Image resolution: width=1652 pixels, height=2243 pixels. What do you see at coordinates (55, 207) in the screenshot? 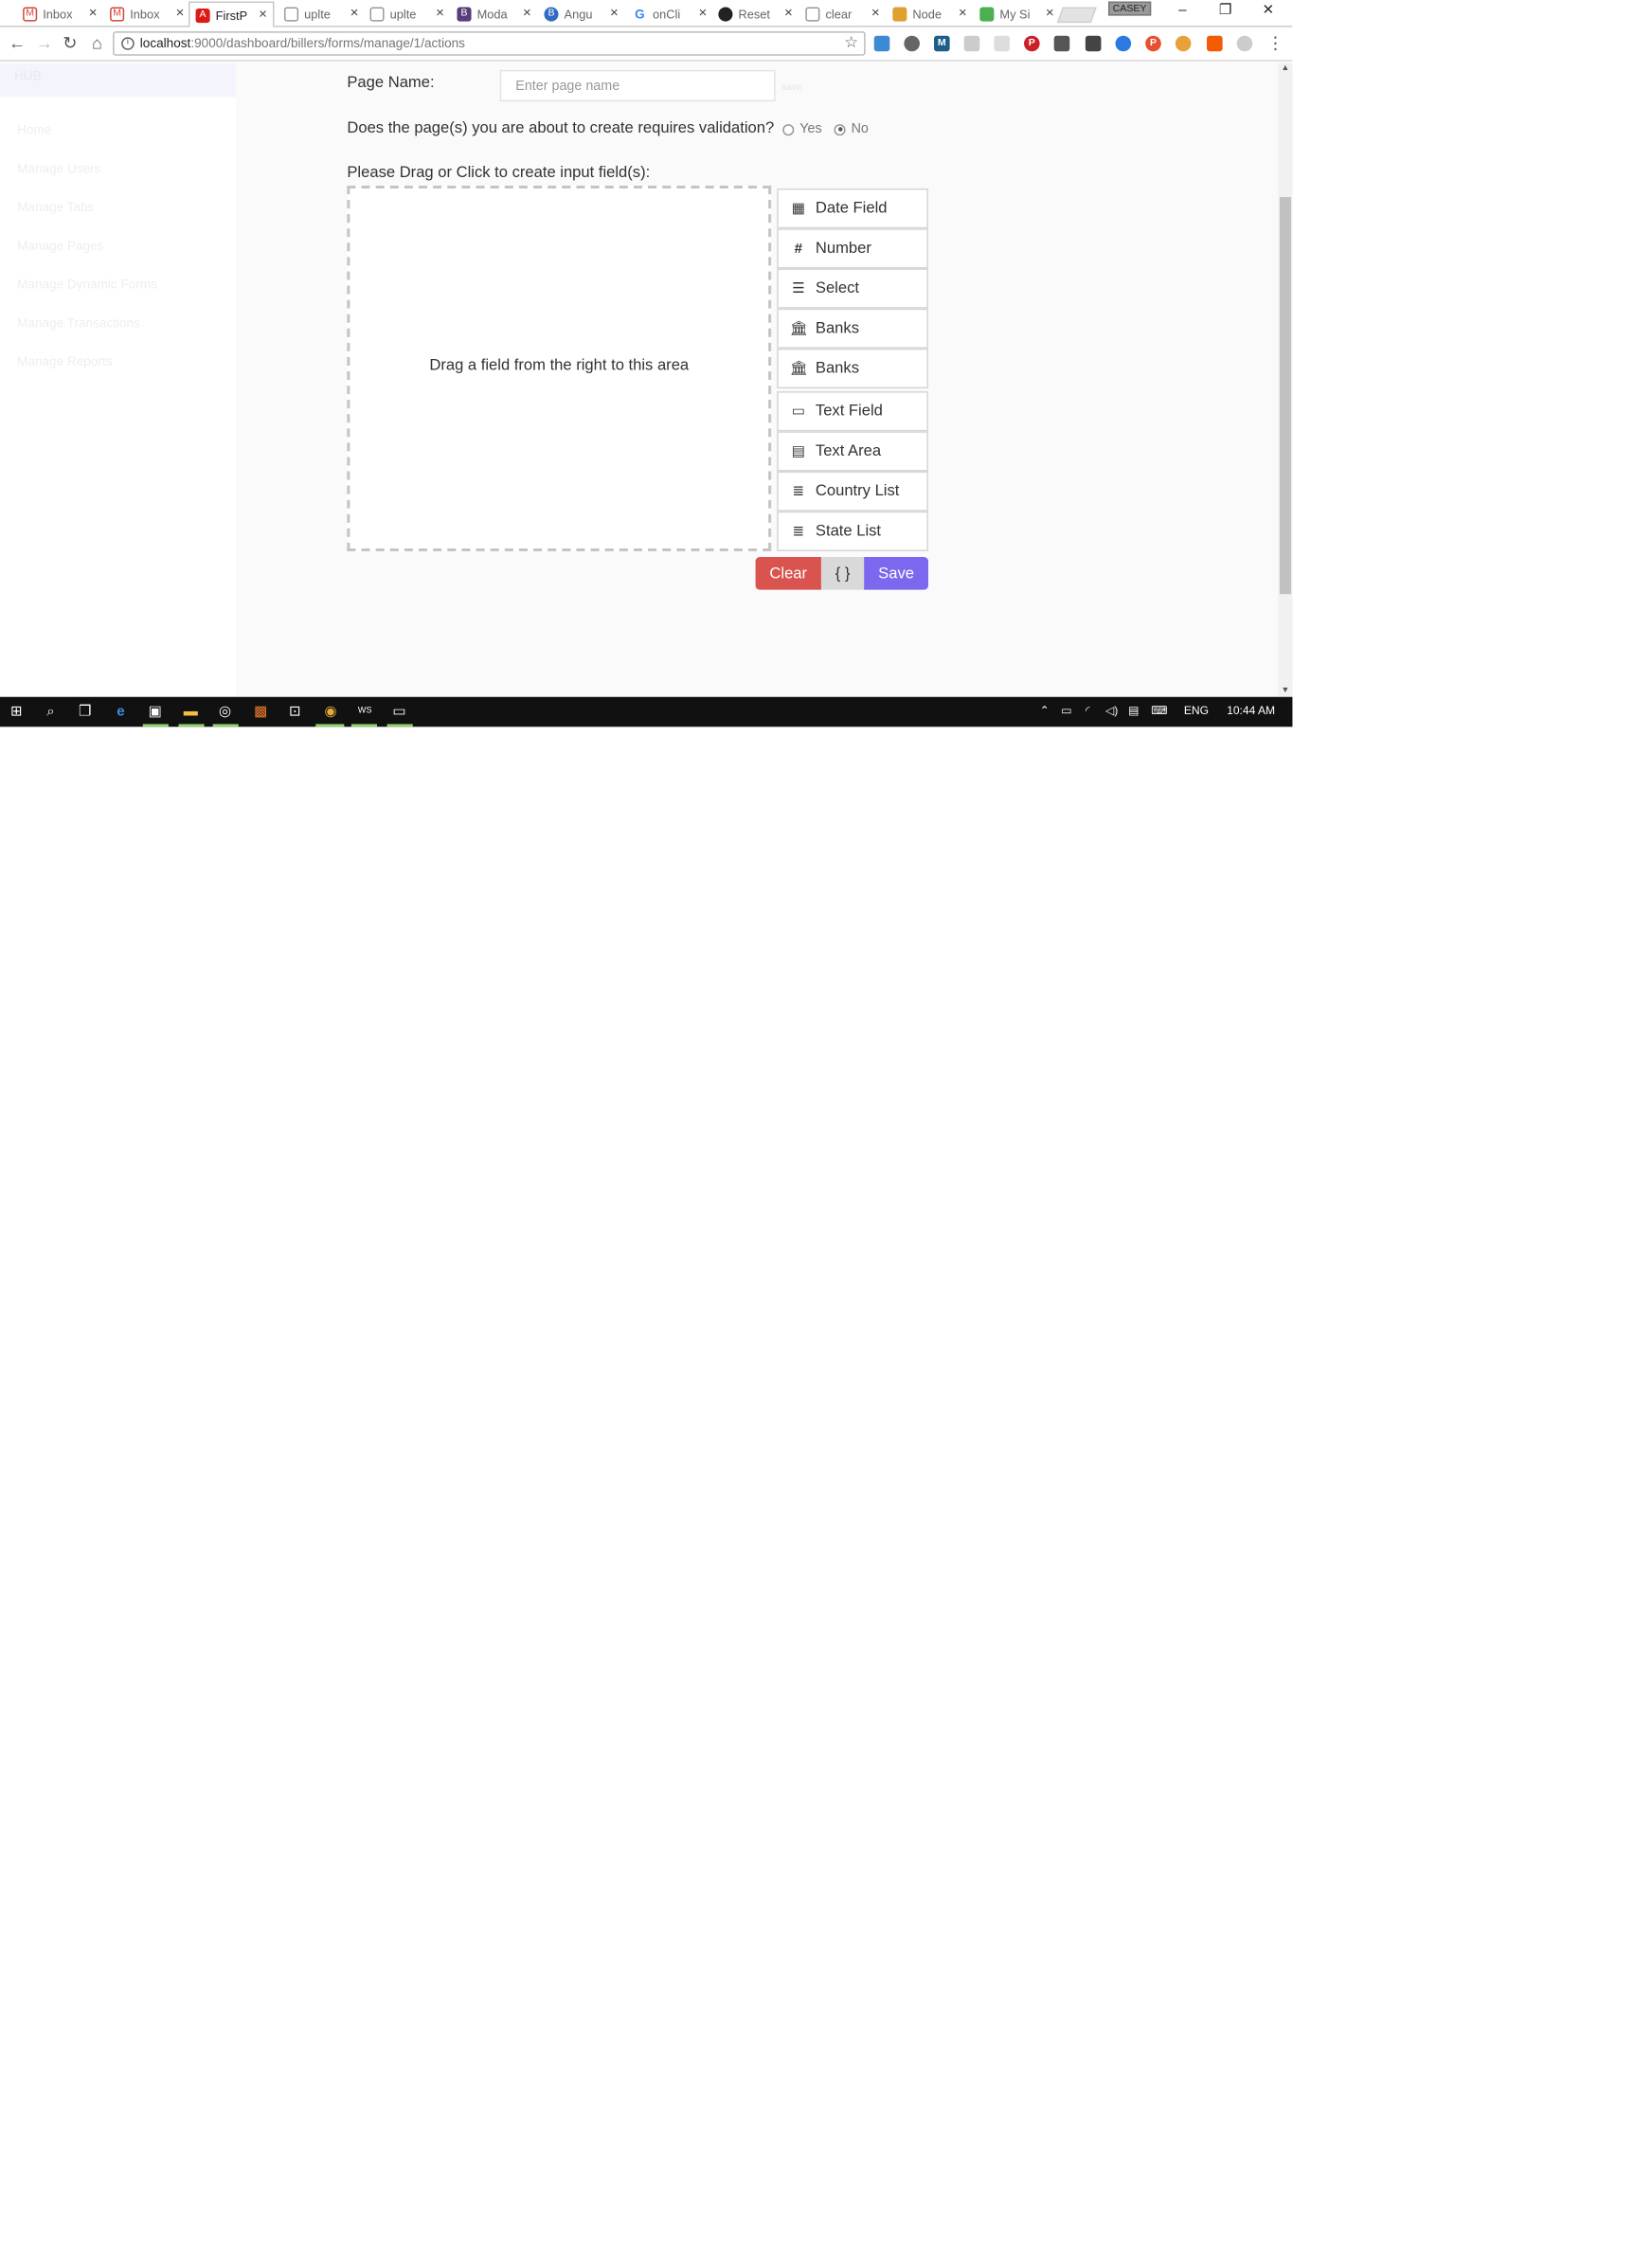
I see `sidebar-item-tabs: Manage Tabs` at bounding box center [55, 207].